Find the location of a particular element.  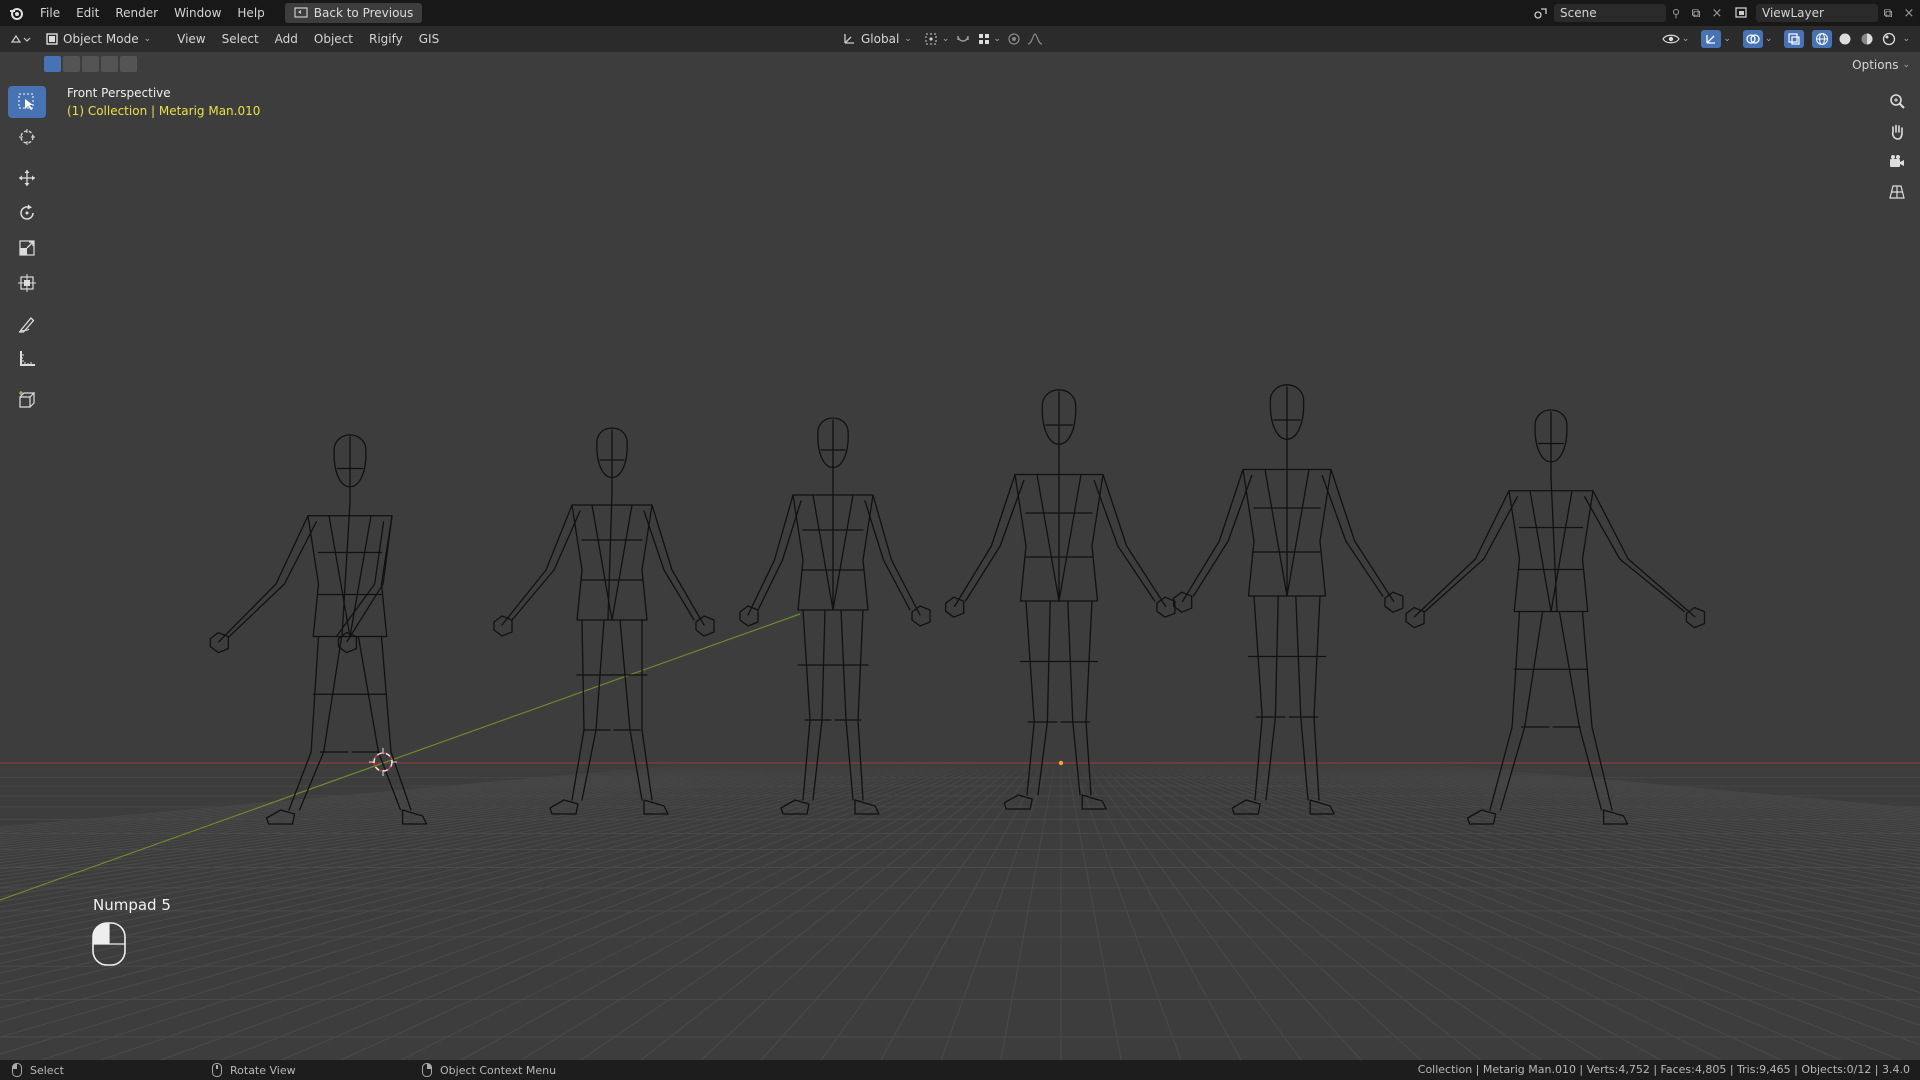

pivot-point-icon: ⌄ is located at coordinates (936, 39).